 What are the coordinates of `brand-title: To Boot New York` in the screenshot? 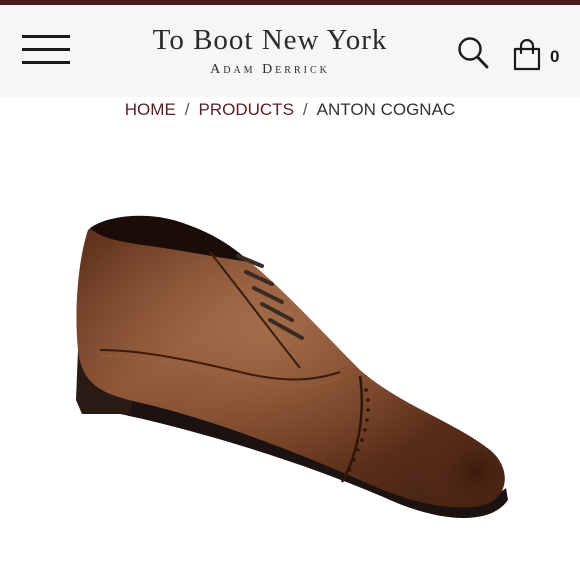 It's located at (270, 40).